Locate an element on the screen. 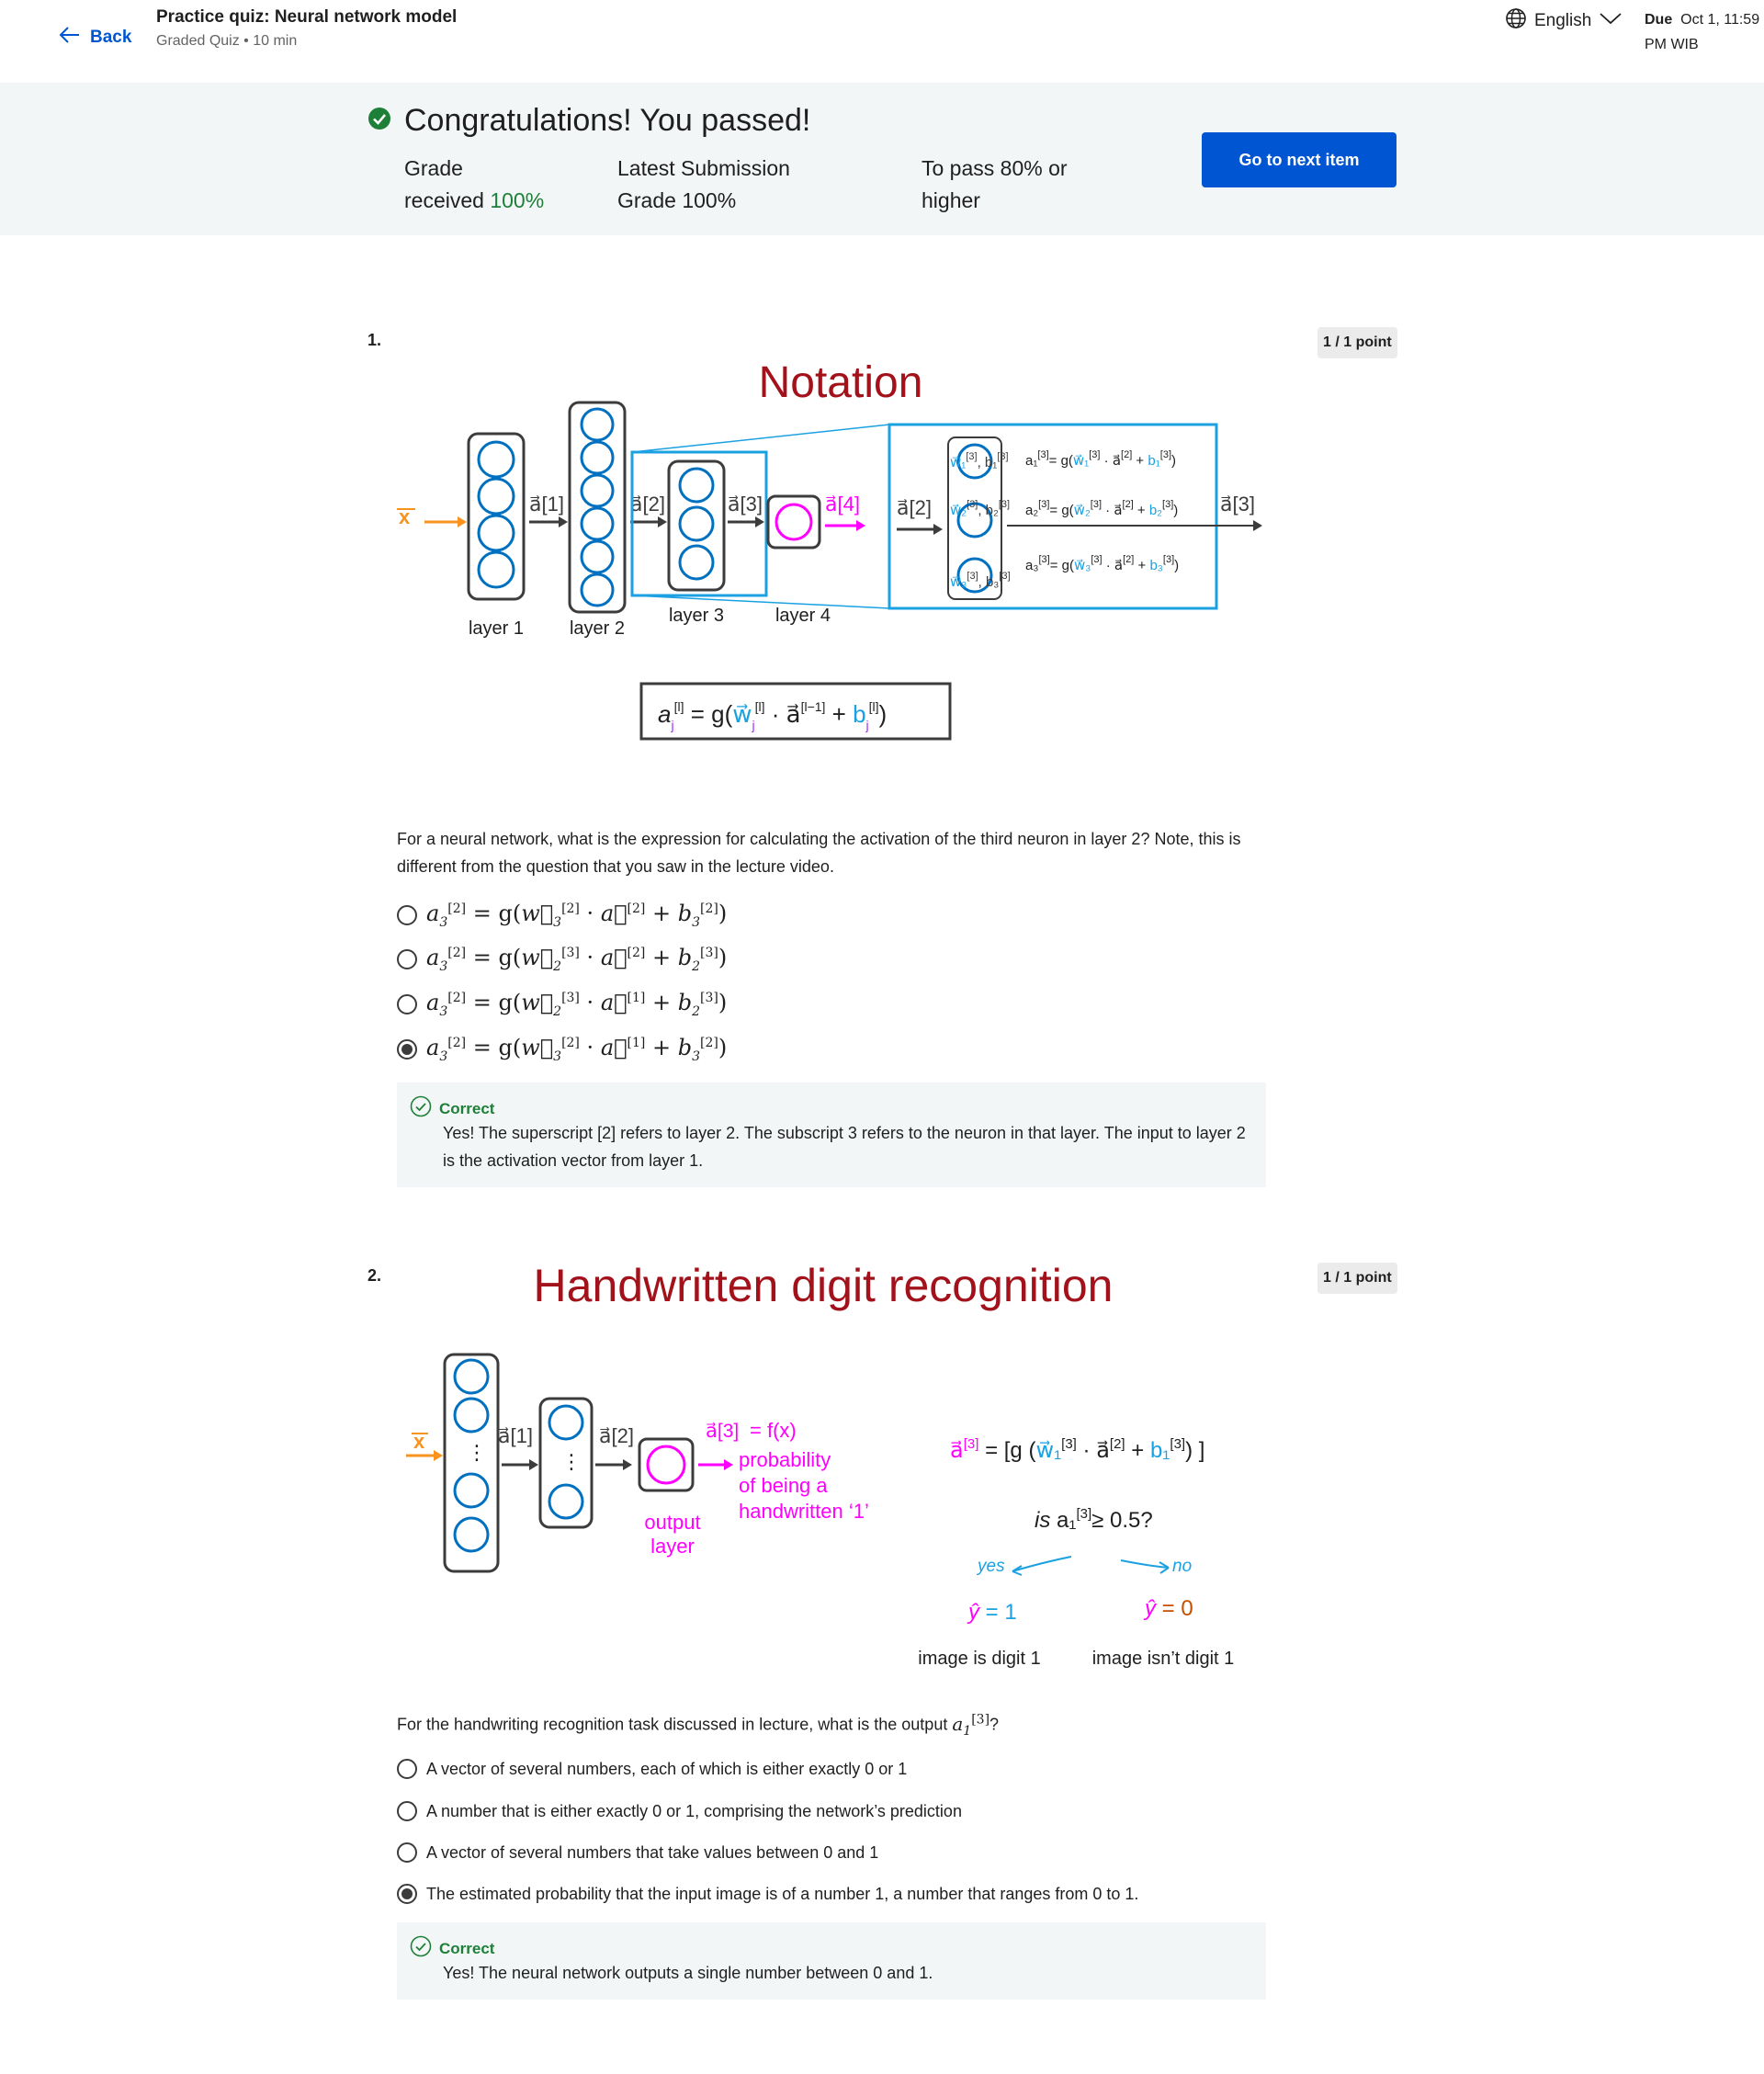  layer-label: layer 4 is located at coordinates (803, 616).